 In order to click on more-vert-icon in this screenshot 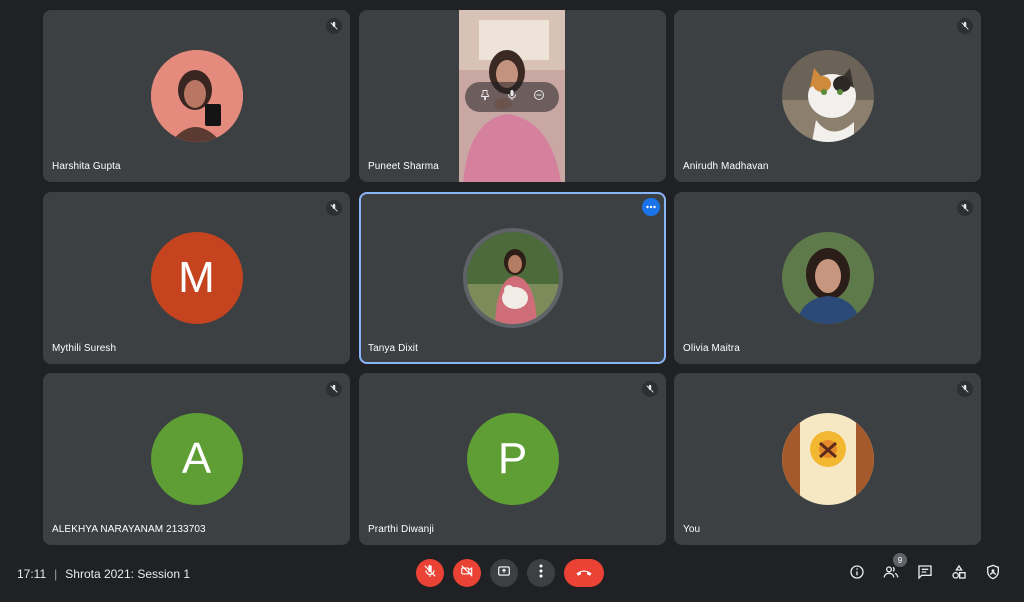, I will do `click(541, 573)`.